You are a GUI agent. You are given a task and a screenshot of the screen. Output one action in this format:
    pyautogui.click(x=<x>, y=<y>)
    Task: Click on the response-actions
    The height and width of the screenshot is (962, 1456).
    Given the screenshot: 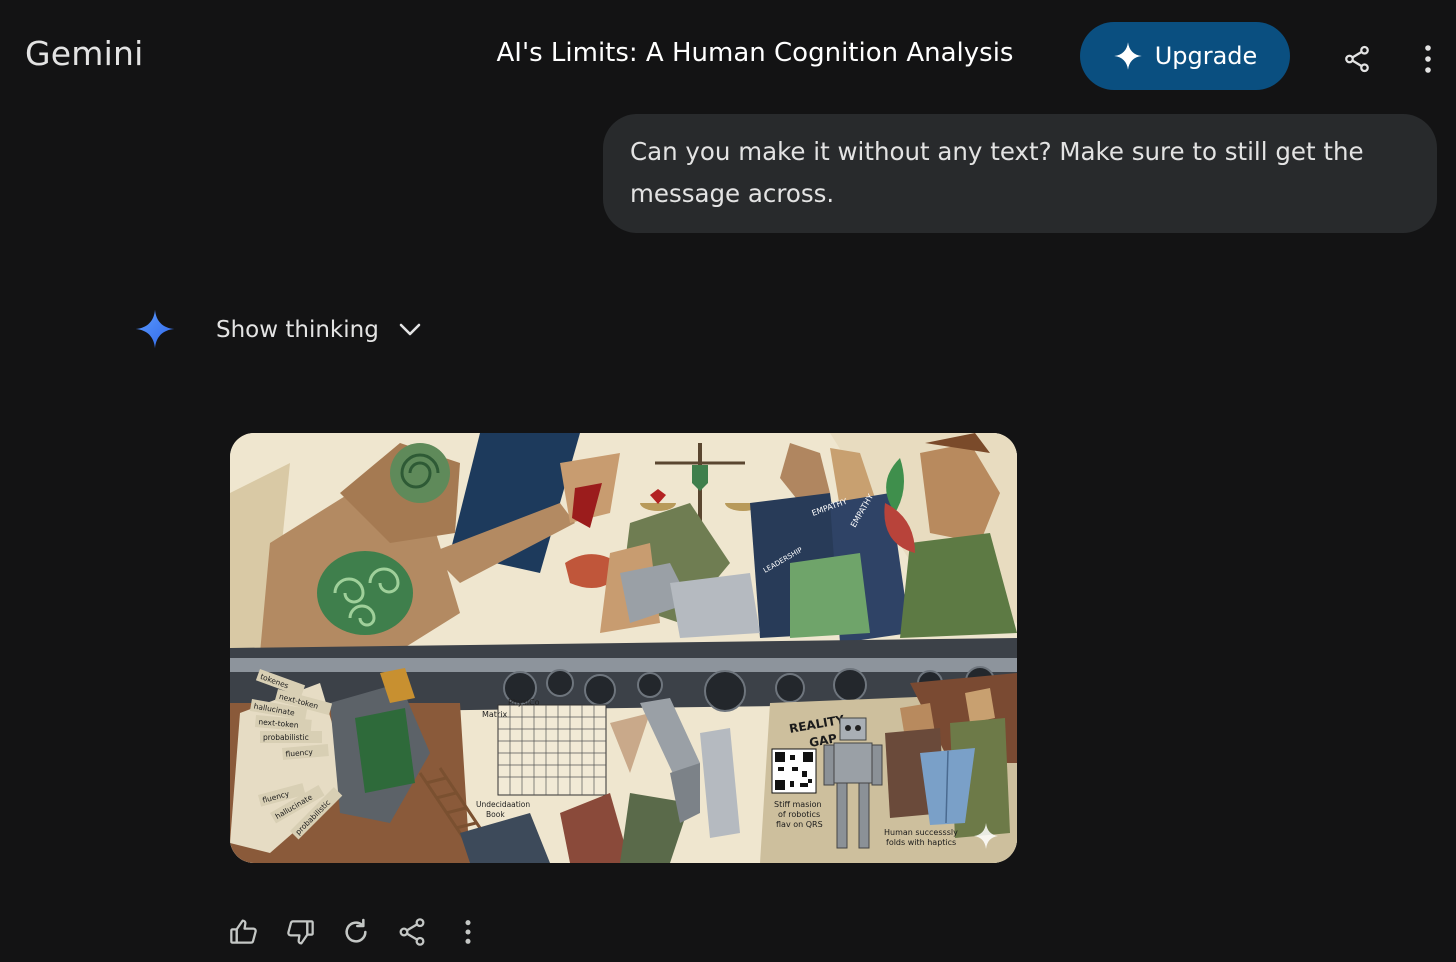 What is the action you would take?
    pyautogui.click(x=368, y=932)
    